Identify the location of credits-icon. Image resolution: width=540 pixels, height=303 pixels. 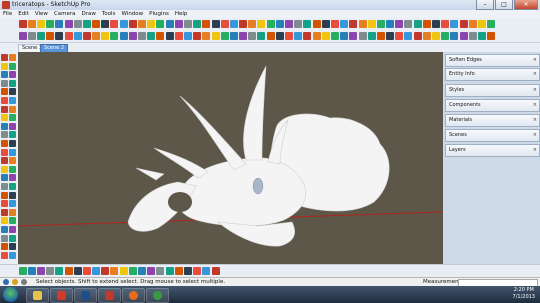
(15, 282).